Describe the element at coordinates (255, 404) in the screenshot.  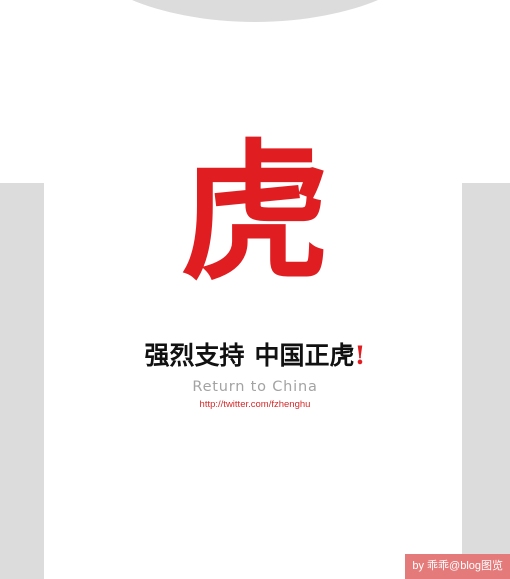
I see `twitter-url: http://twitter.com/fzhenghu` at that location.